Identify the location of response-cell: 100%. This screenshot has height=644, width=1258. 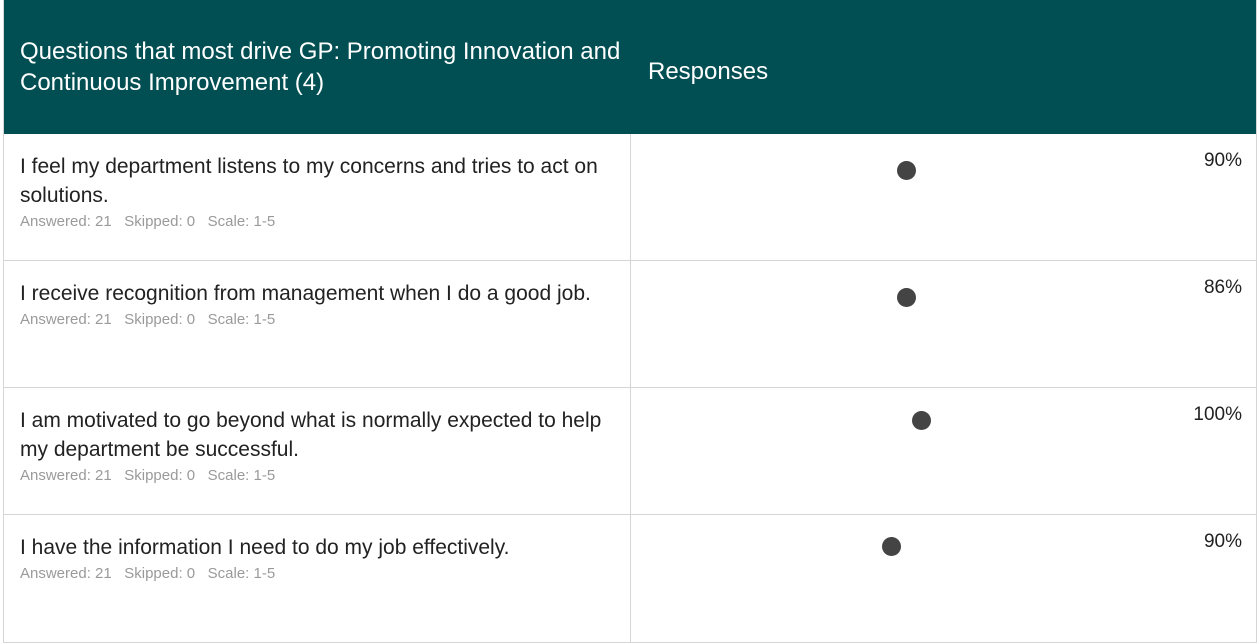
(943, 451).